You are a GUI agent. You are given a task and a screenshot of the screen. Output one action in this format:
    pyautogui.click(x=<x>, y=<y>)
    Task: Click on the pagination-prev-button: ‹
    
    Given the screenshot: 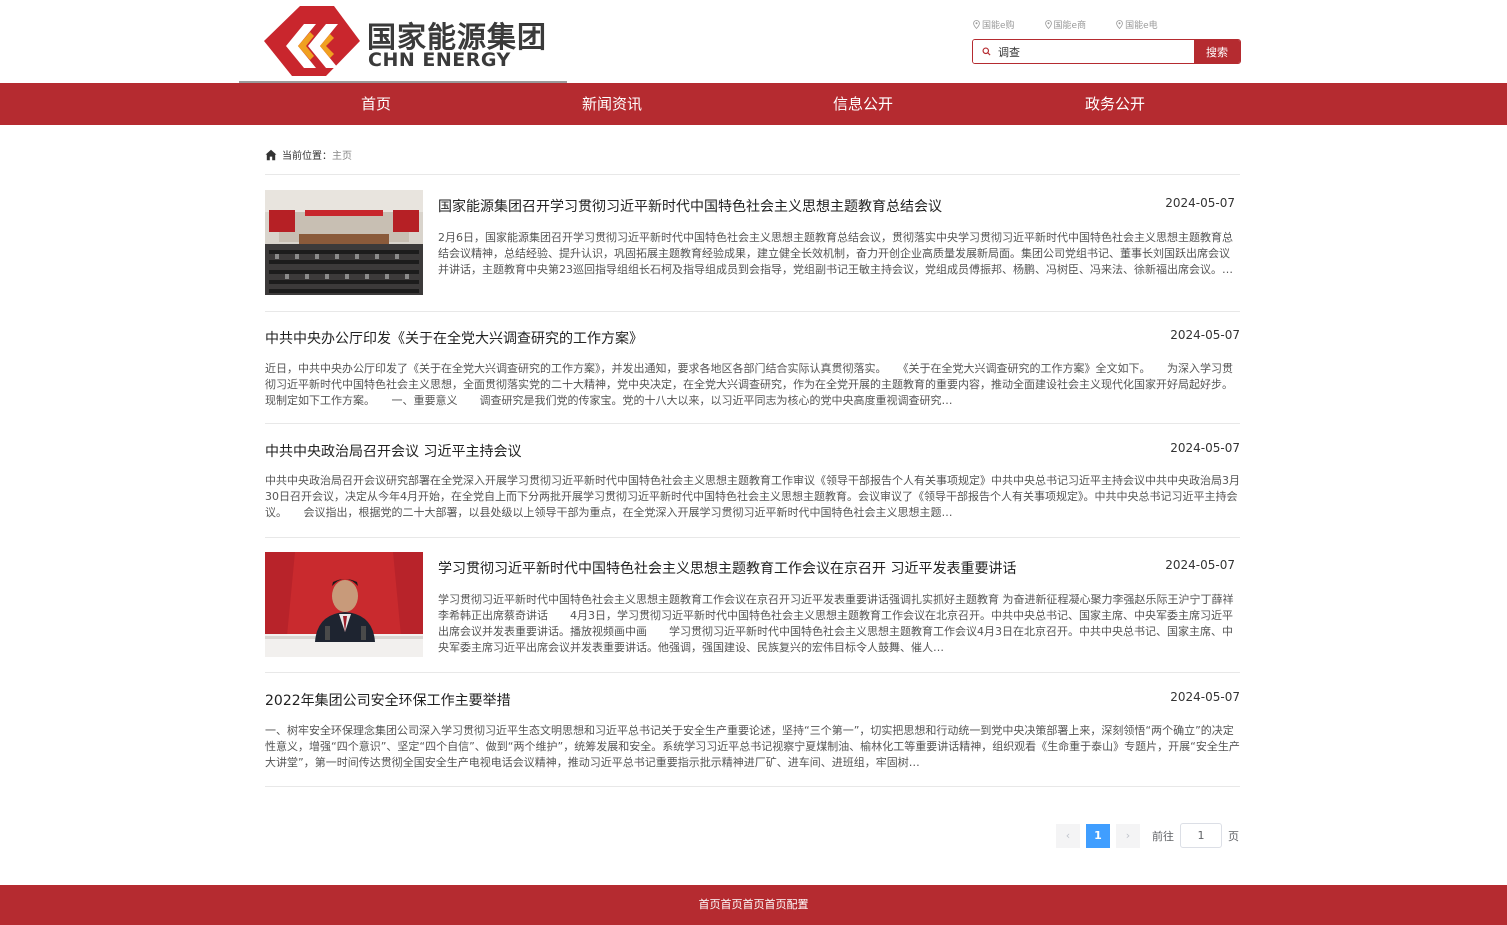 What is the action you would take?
    pyautogui.click(x=1068, y=835)
    